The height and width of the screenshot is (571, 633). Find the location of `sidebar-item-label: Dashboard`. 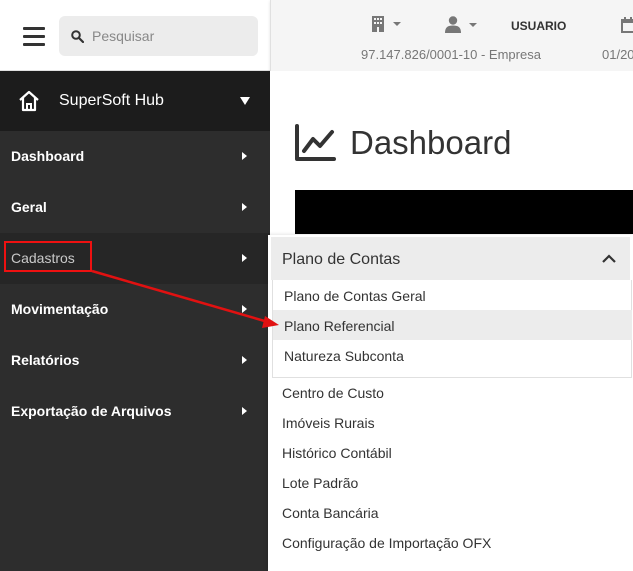

sidebar-item-label: Dashboard is located at coordinates (48, 156).